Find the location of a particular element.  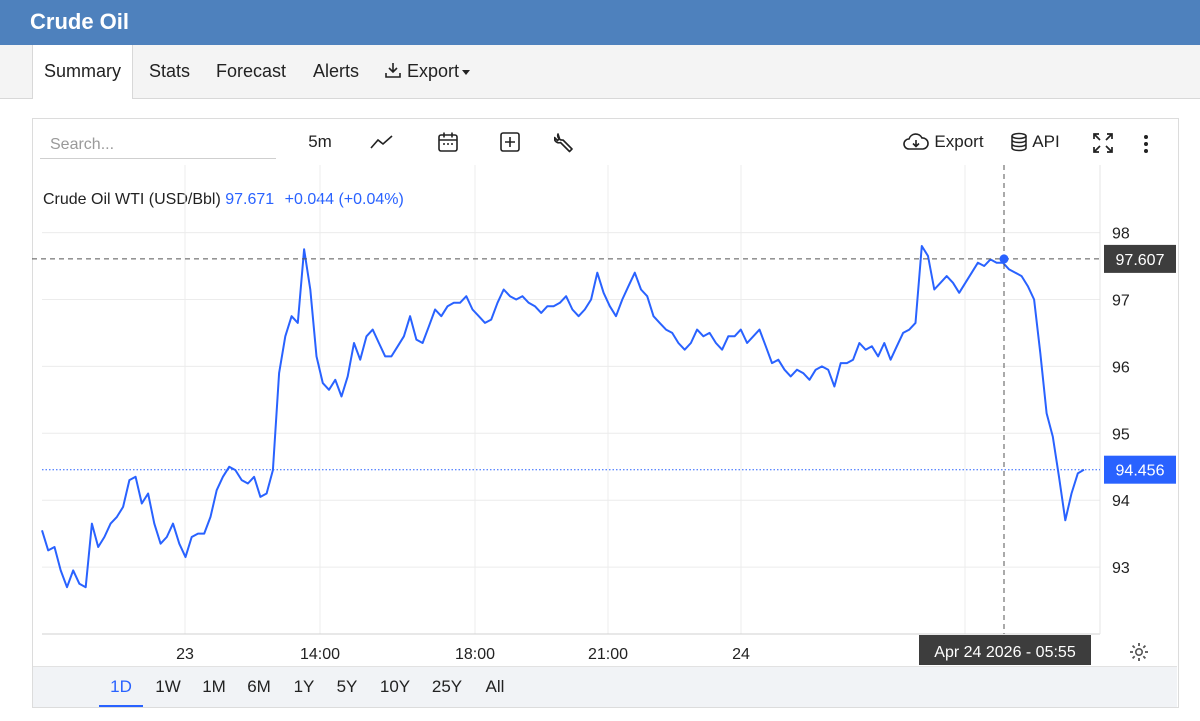

period-selector: 1D 1W 1M 6M 1Y 5Y 10Y 25Y All is located at coordinates (605, 686).